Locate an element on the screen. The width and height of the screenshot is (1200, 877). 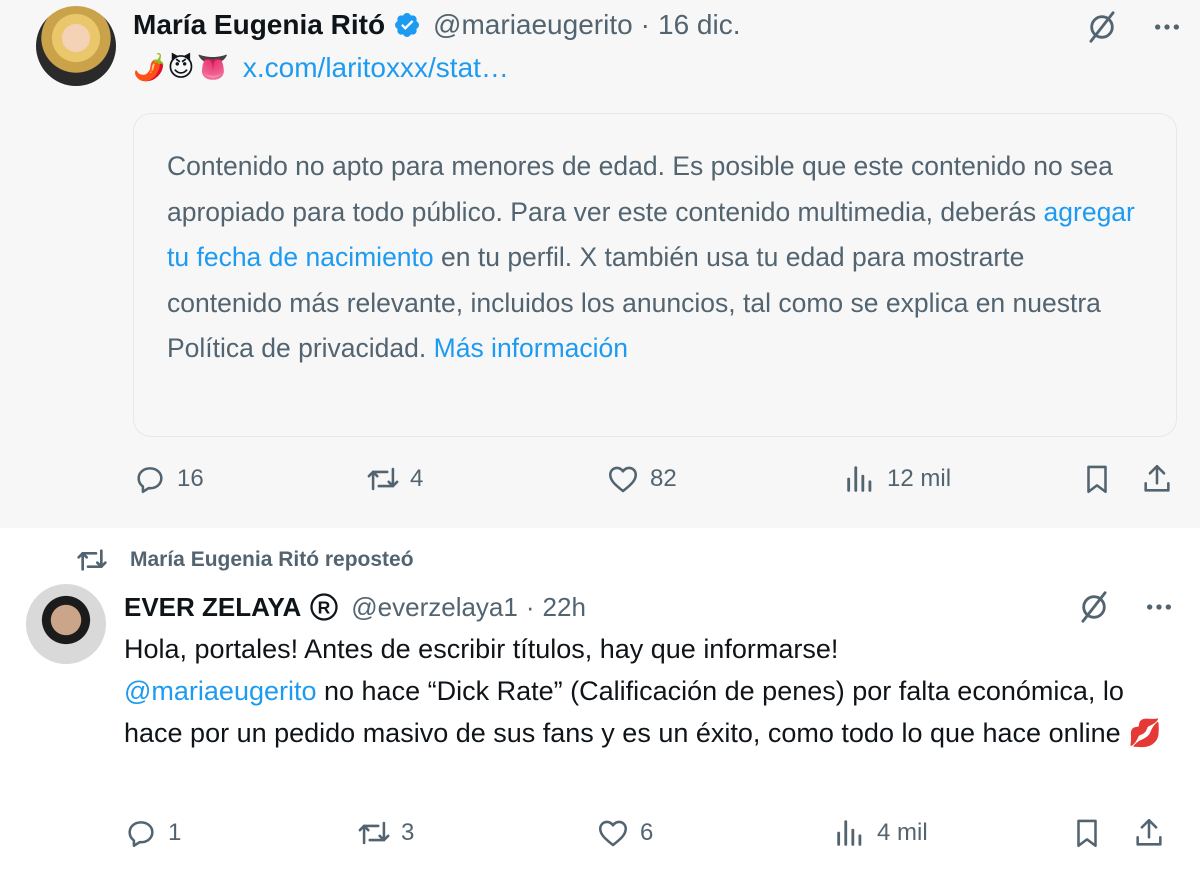
reply-count: 1 is located at coordinates (175, 832).